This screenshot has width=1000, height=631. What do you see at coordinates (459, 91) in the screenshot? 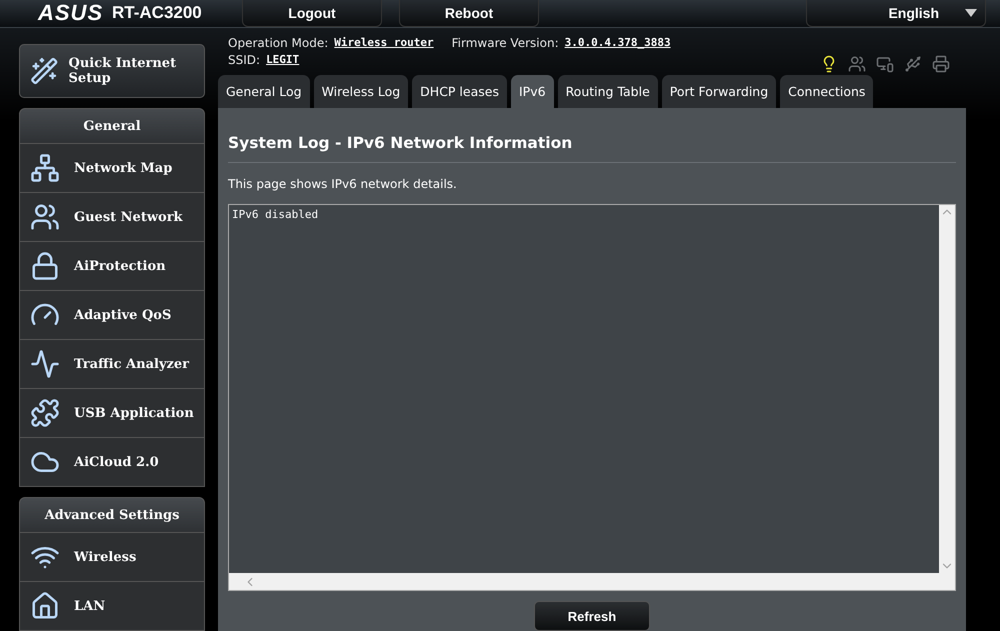
I see `tab: DHCP leases` at bounding box center [459, 91].